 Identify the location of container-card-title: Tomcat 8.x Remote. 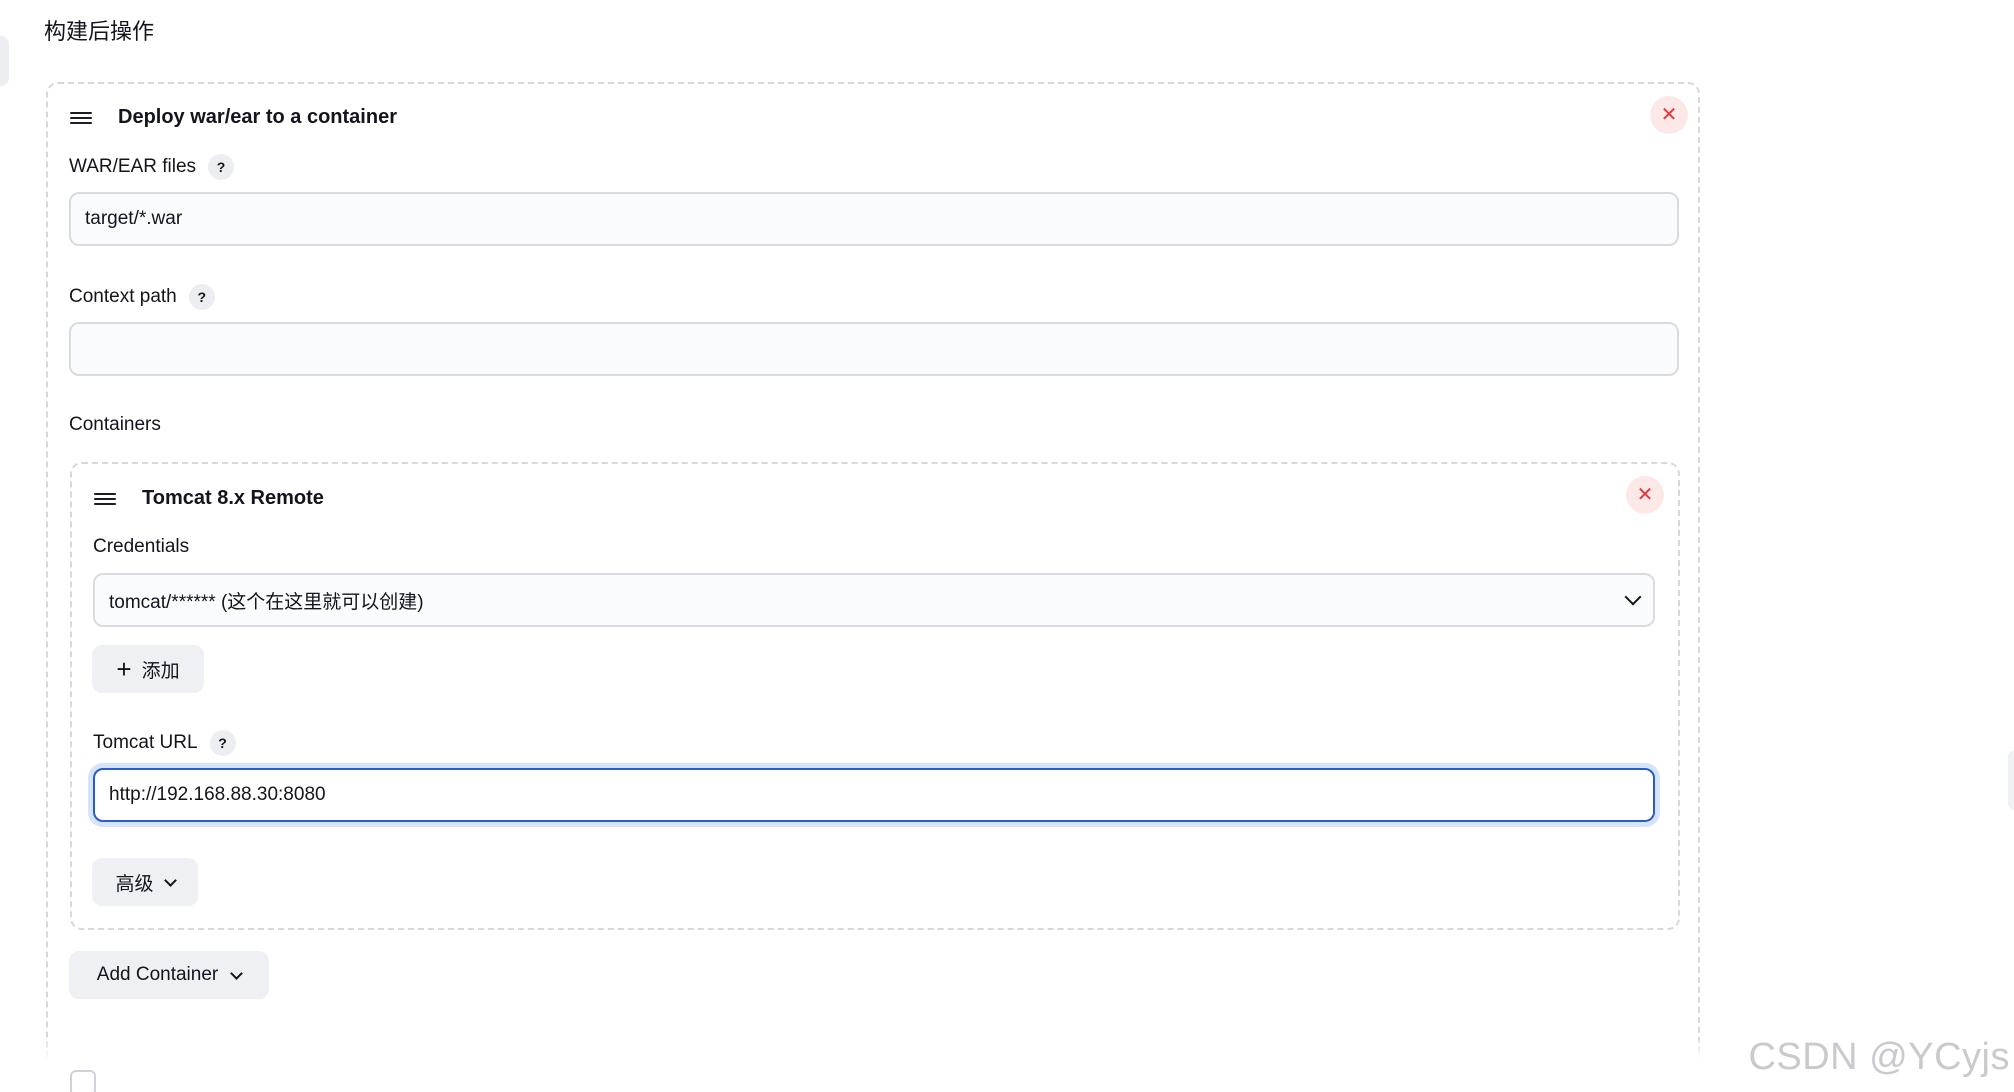
(233, 498).